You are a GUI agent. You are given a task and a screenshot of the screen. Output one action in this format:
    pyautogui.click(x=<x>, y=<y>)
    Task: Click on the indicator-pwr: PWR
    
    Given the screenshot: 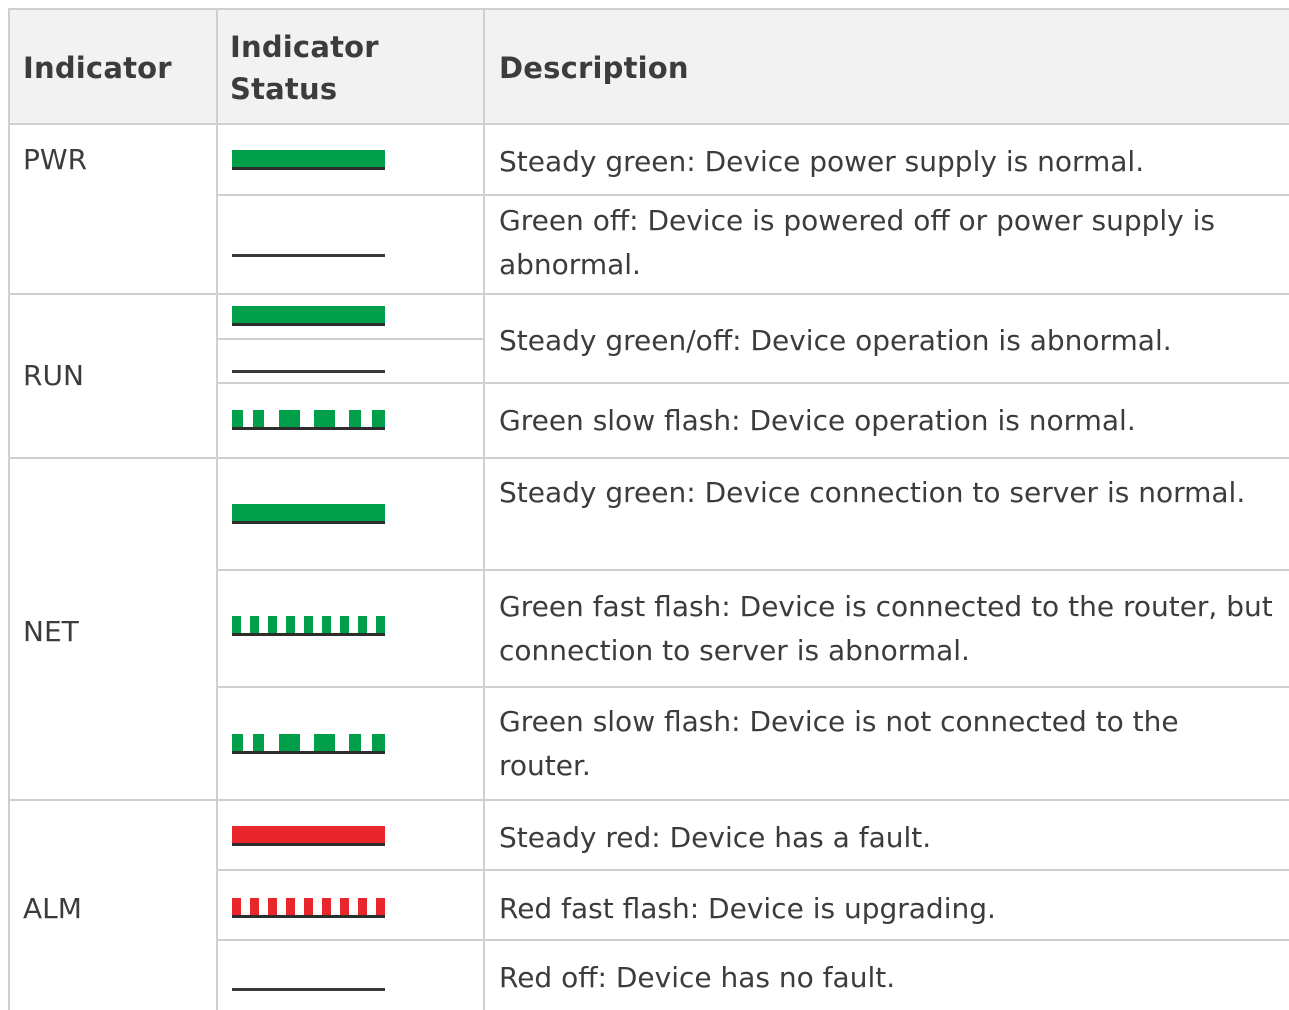 What is the action you would take?
    pyautogui.click(x=55, y=159)
    